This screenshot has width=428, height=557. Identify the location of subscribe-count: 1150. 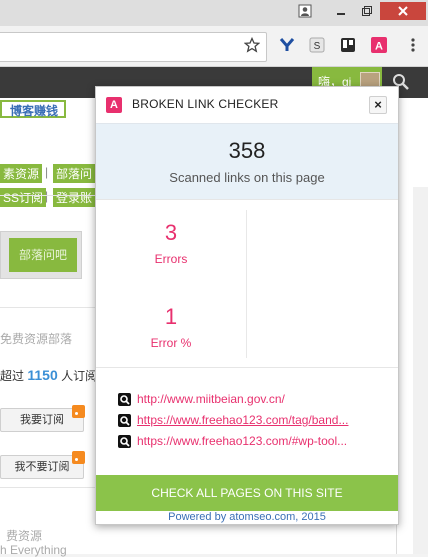
(42, 375).